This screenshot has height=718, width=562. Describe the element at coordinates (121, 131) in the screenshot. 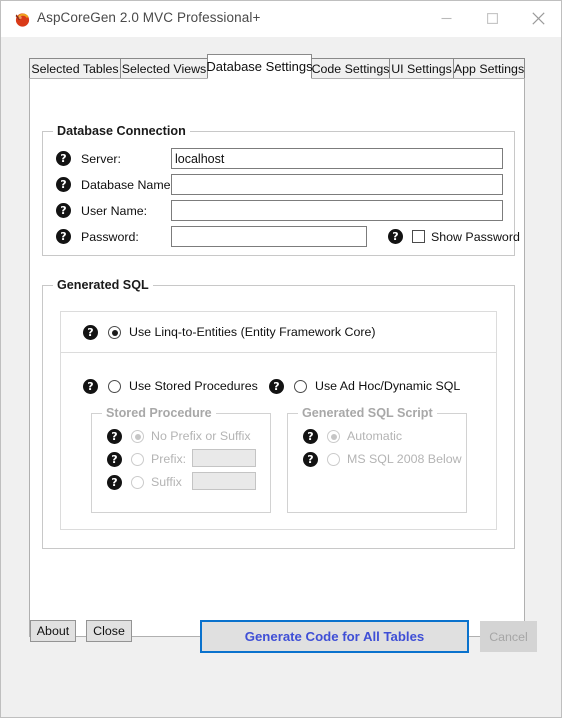

I see `database-connection-title: Database Connection` at that location.